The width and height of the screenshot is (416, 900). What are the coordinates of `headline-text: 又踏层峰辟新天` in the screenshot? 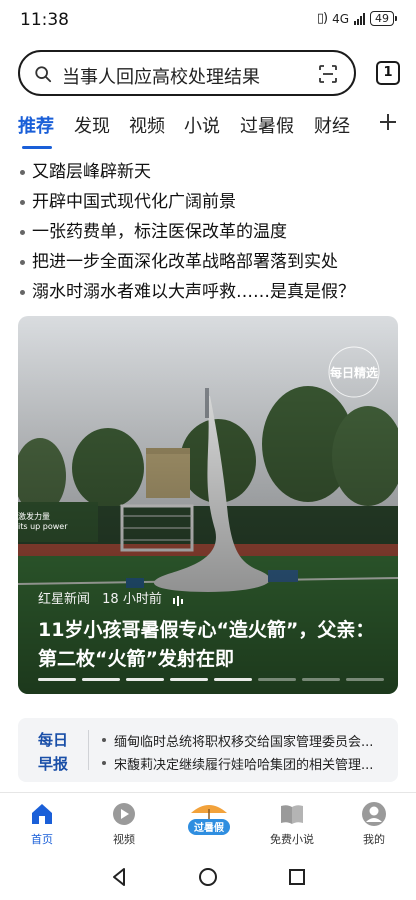 It's located at (91, 172).